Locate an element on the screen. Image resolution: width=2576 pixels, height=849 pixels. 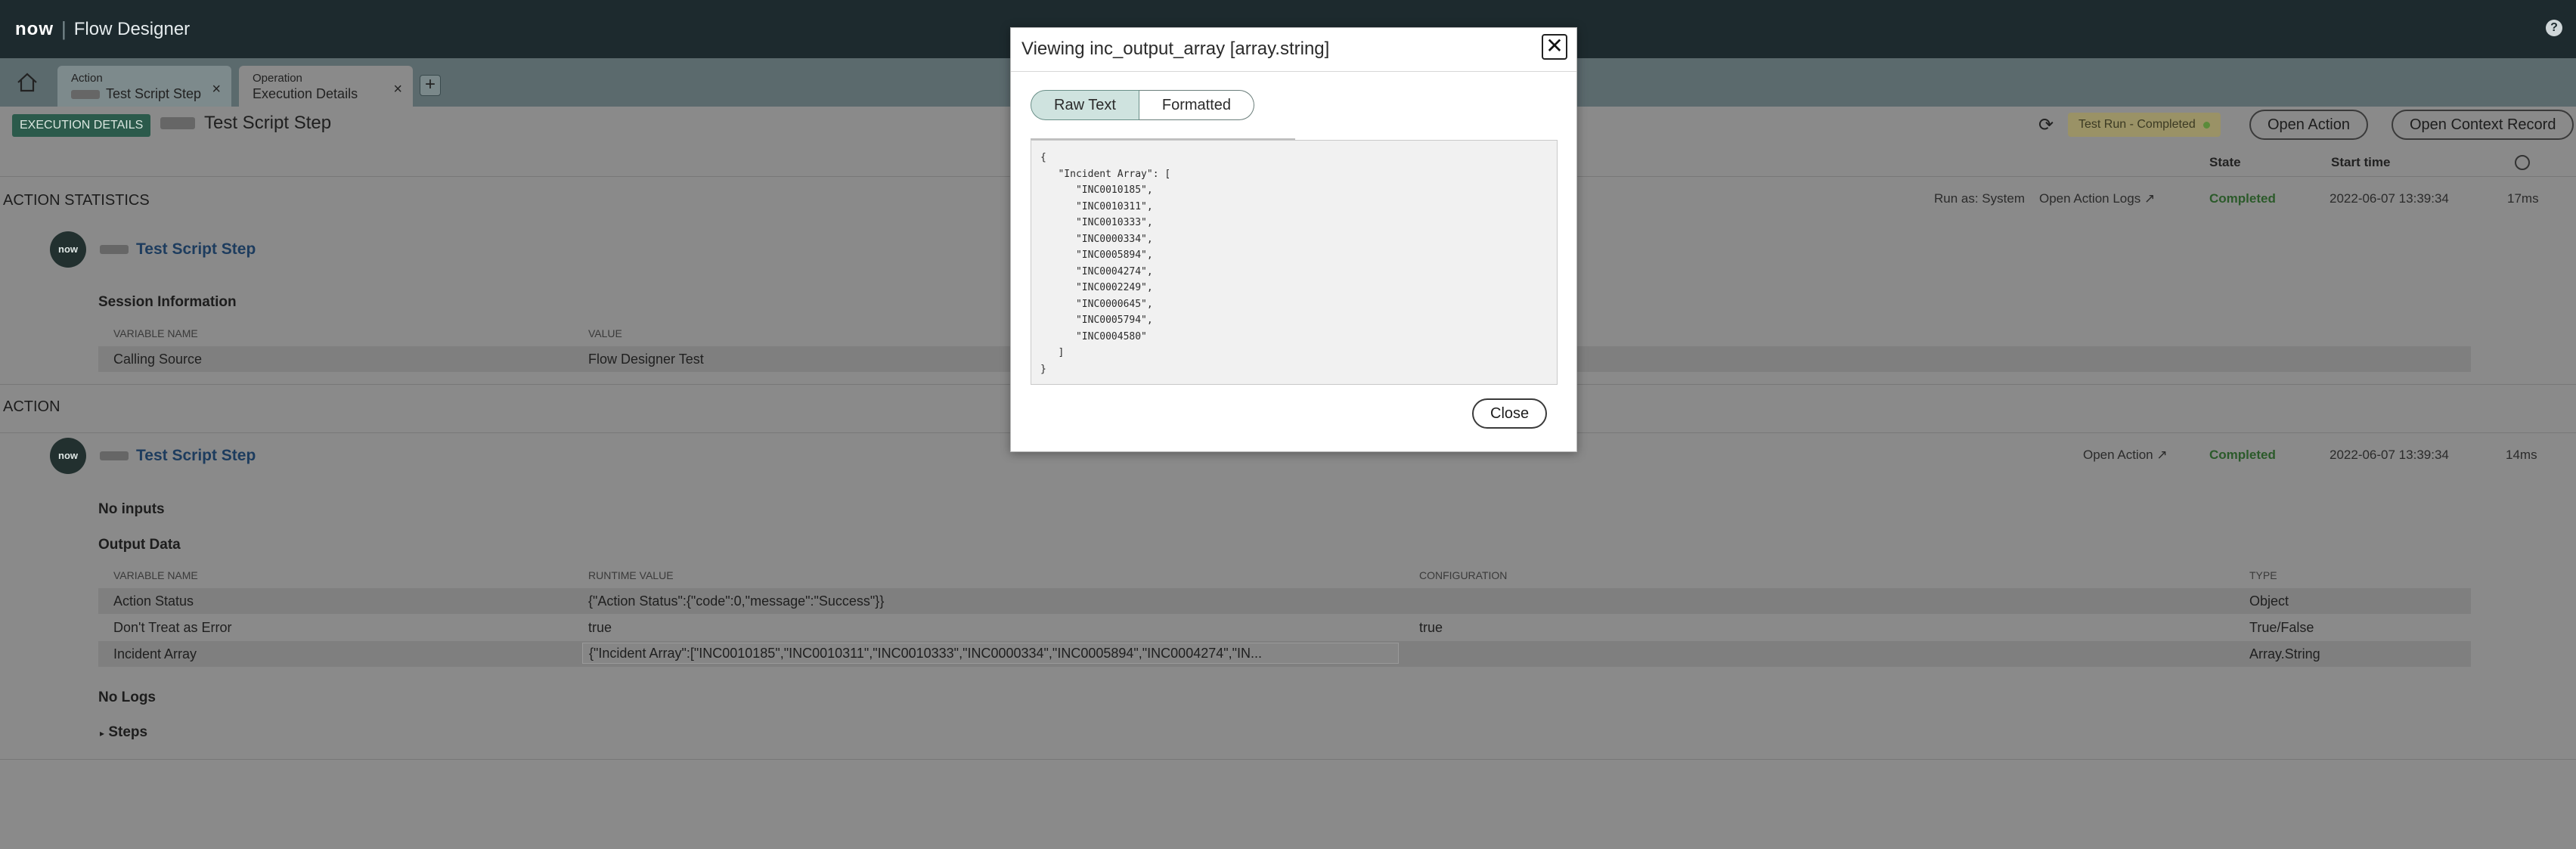
state-column-header: State is located at coordinates (2225, 162).